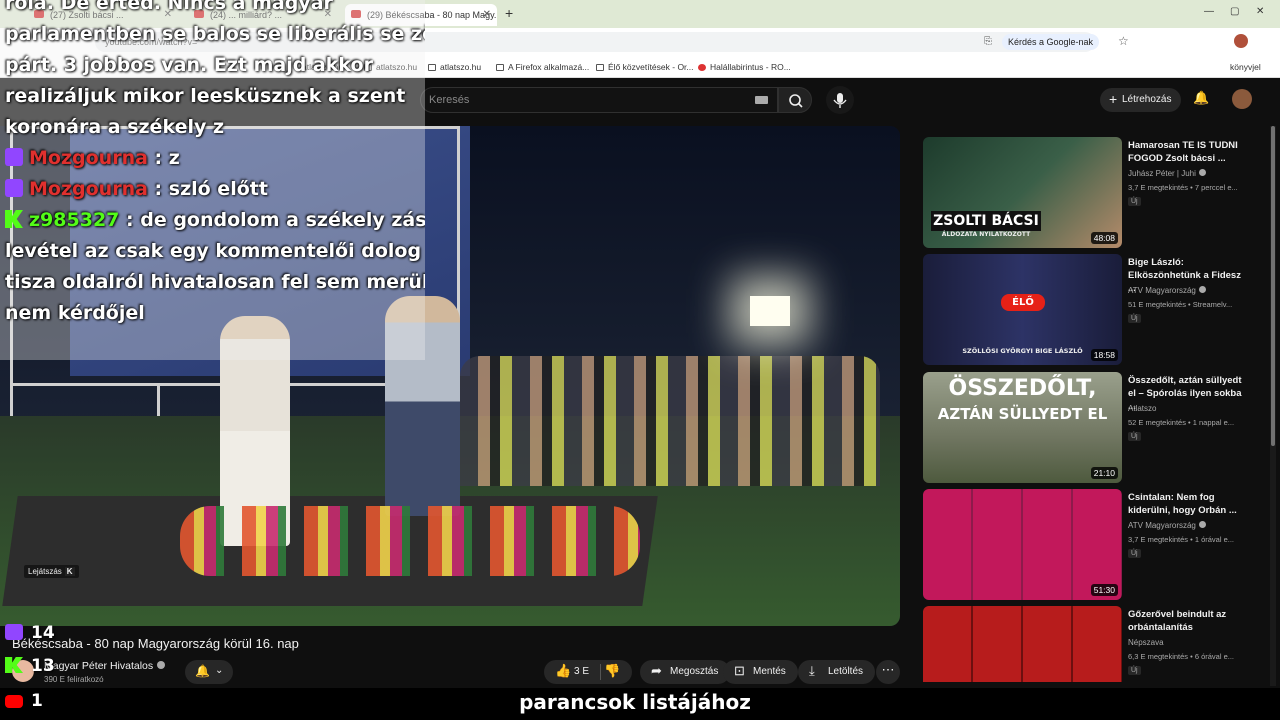  What do you see at coordinates (500, 67) in the screenshot?
I see `folder-icon` at bounding box center [500, 67].